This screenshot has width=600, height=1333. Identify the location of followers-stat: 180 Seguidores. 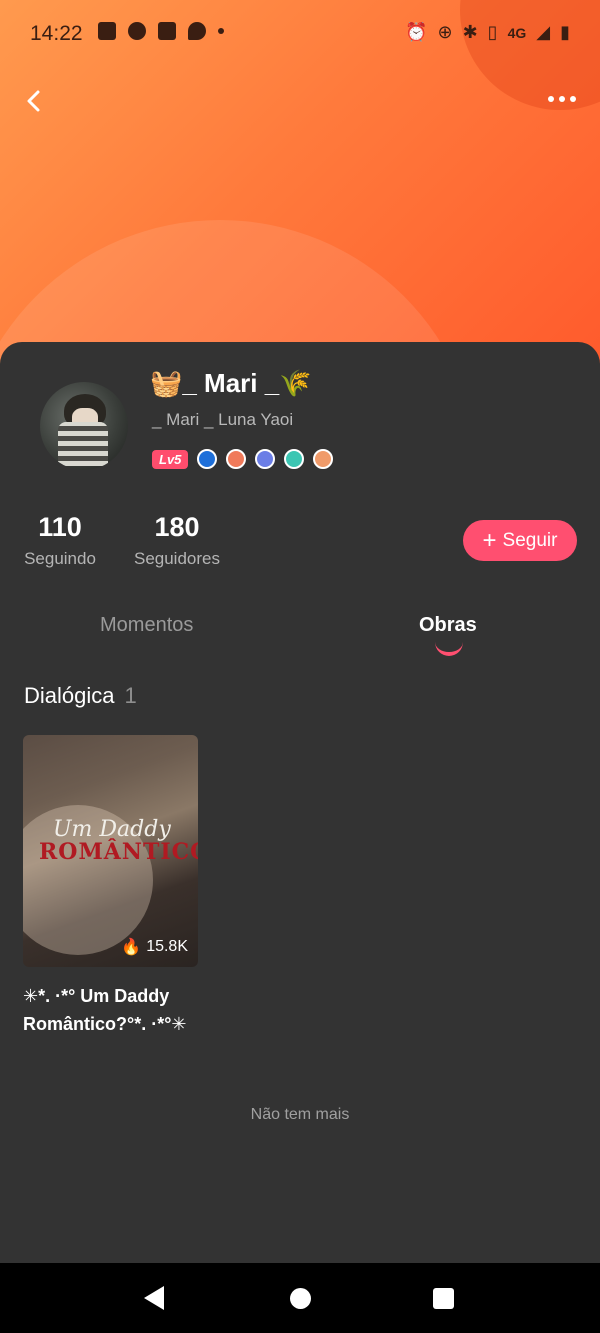
(177, 540).